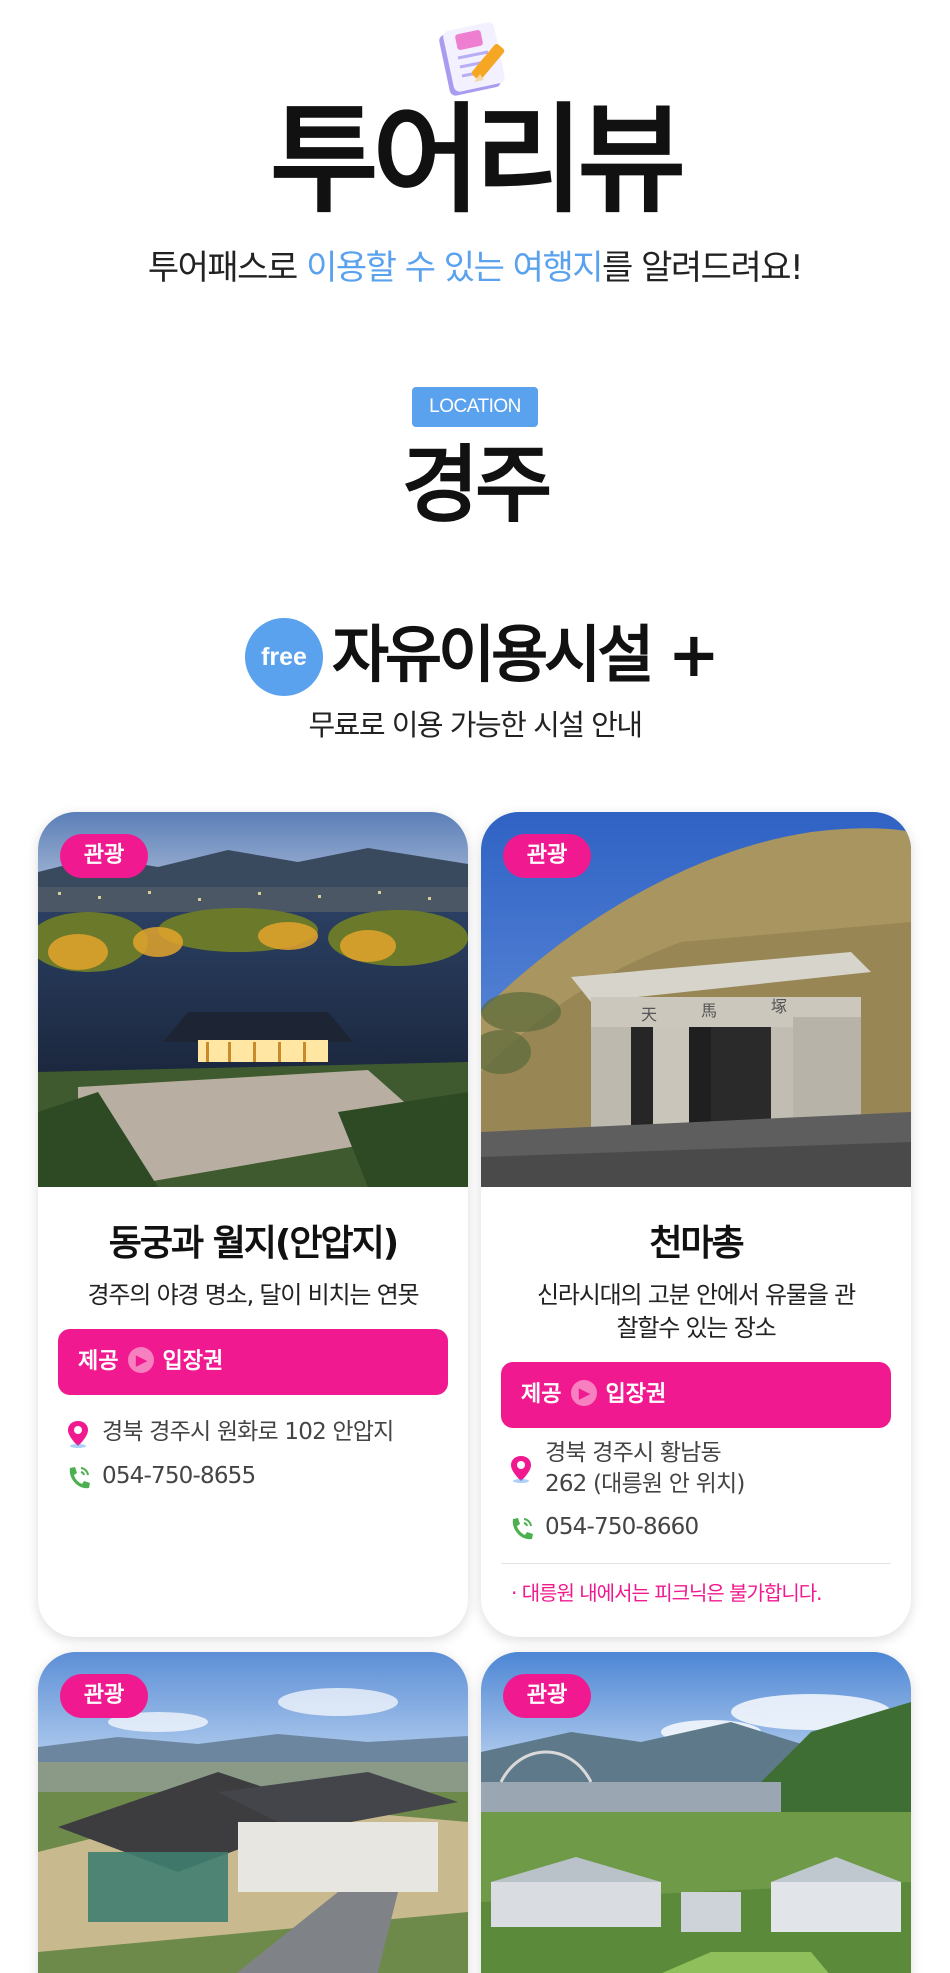 Image resolution: width=950 pixels, height=1973 pixels. Describe the element at coordinates (622, 1527) in the screenshot. I see `phone-text: 054-750-8660` at that location.